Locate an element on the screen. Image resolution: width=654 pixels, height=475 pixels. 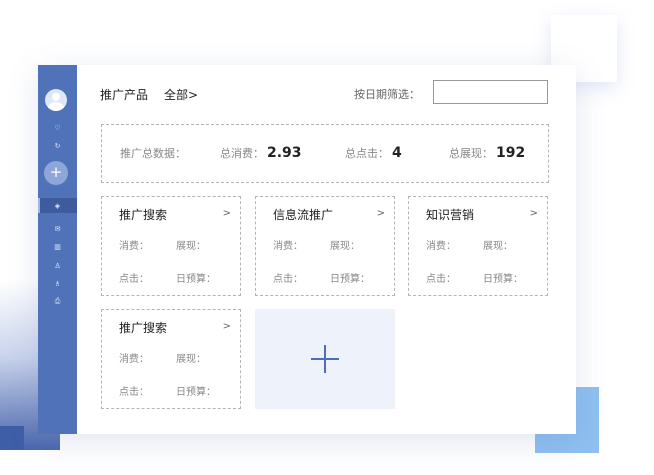
add-promotion-button is located at coordinates (325, 359).